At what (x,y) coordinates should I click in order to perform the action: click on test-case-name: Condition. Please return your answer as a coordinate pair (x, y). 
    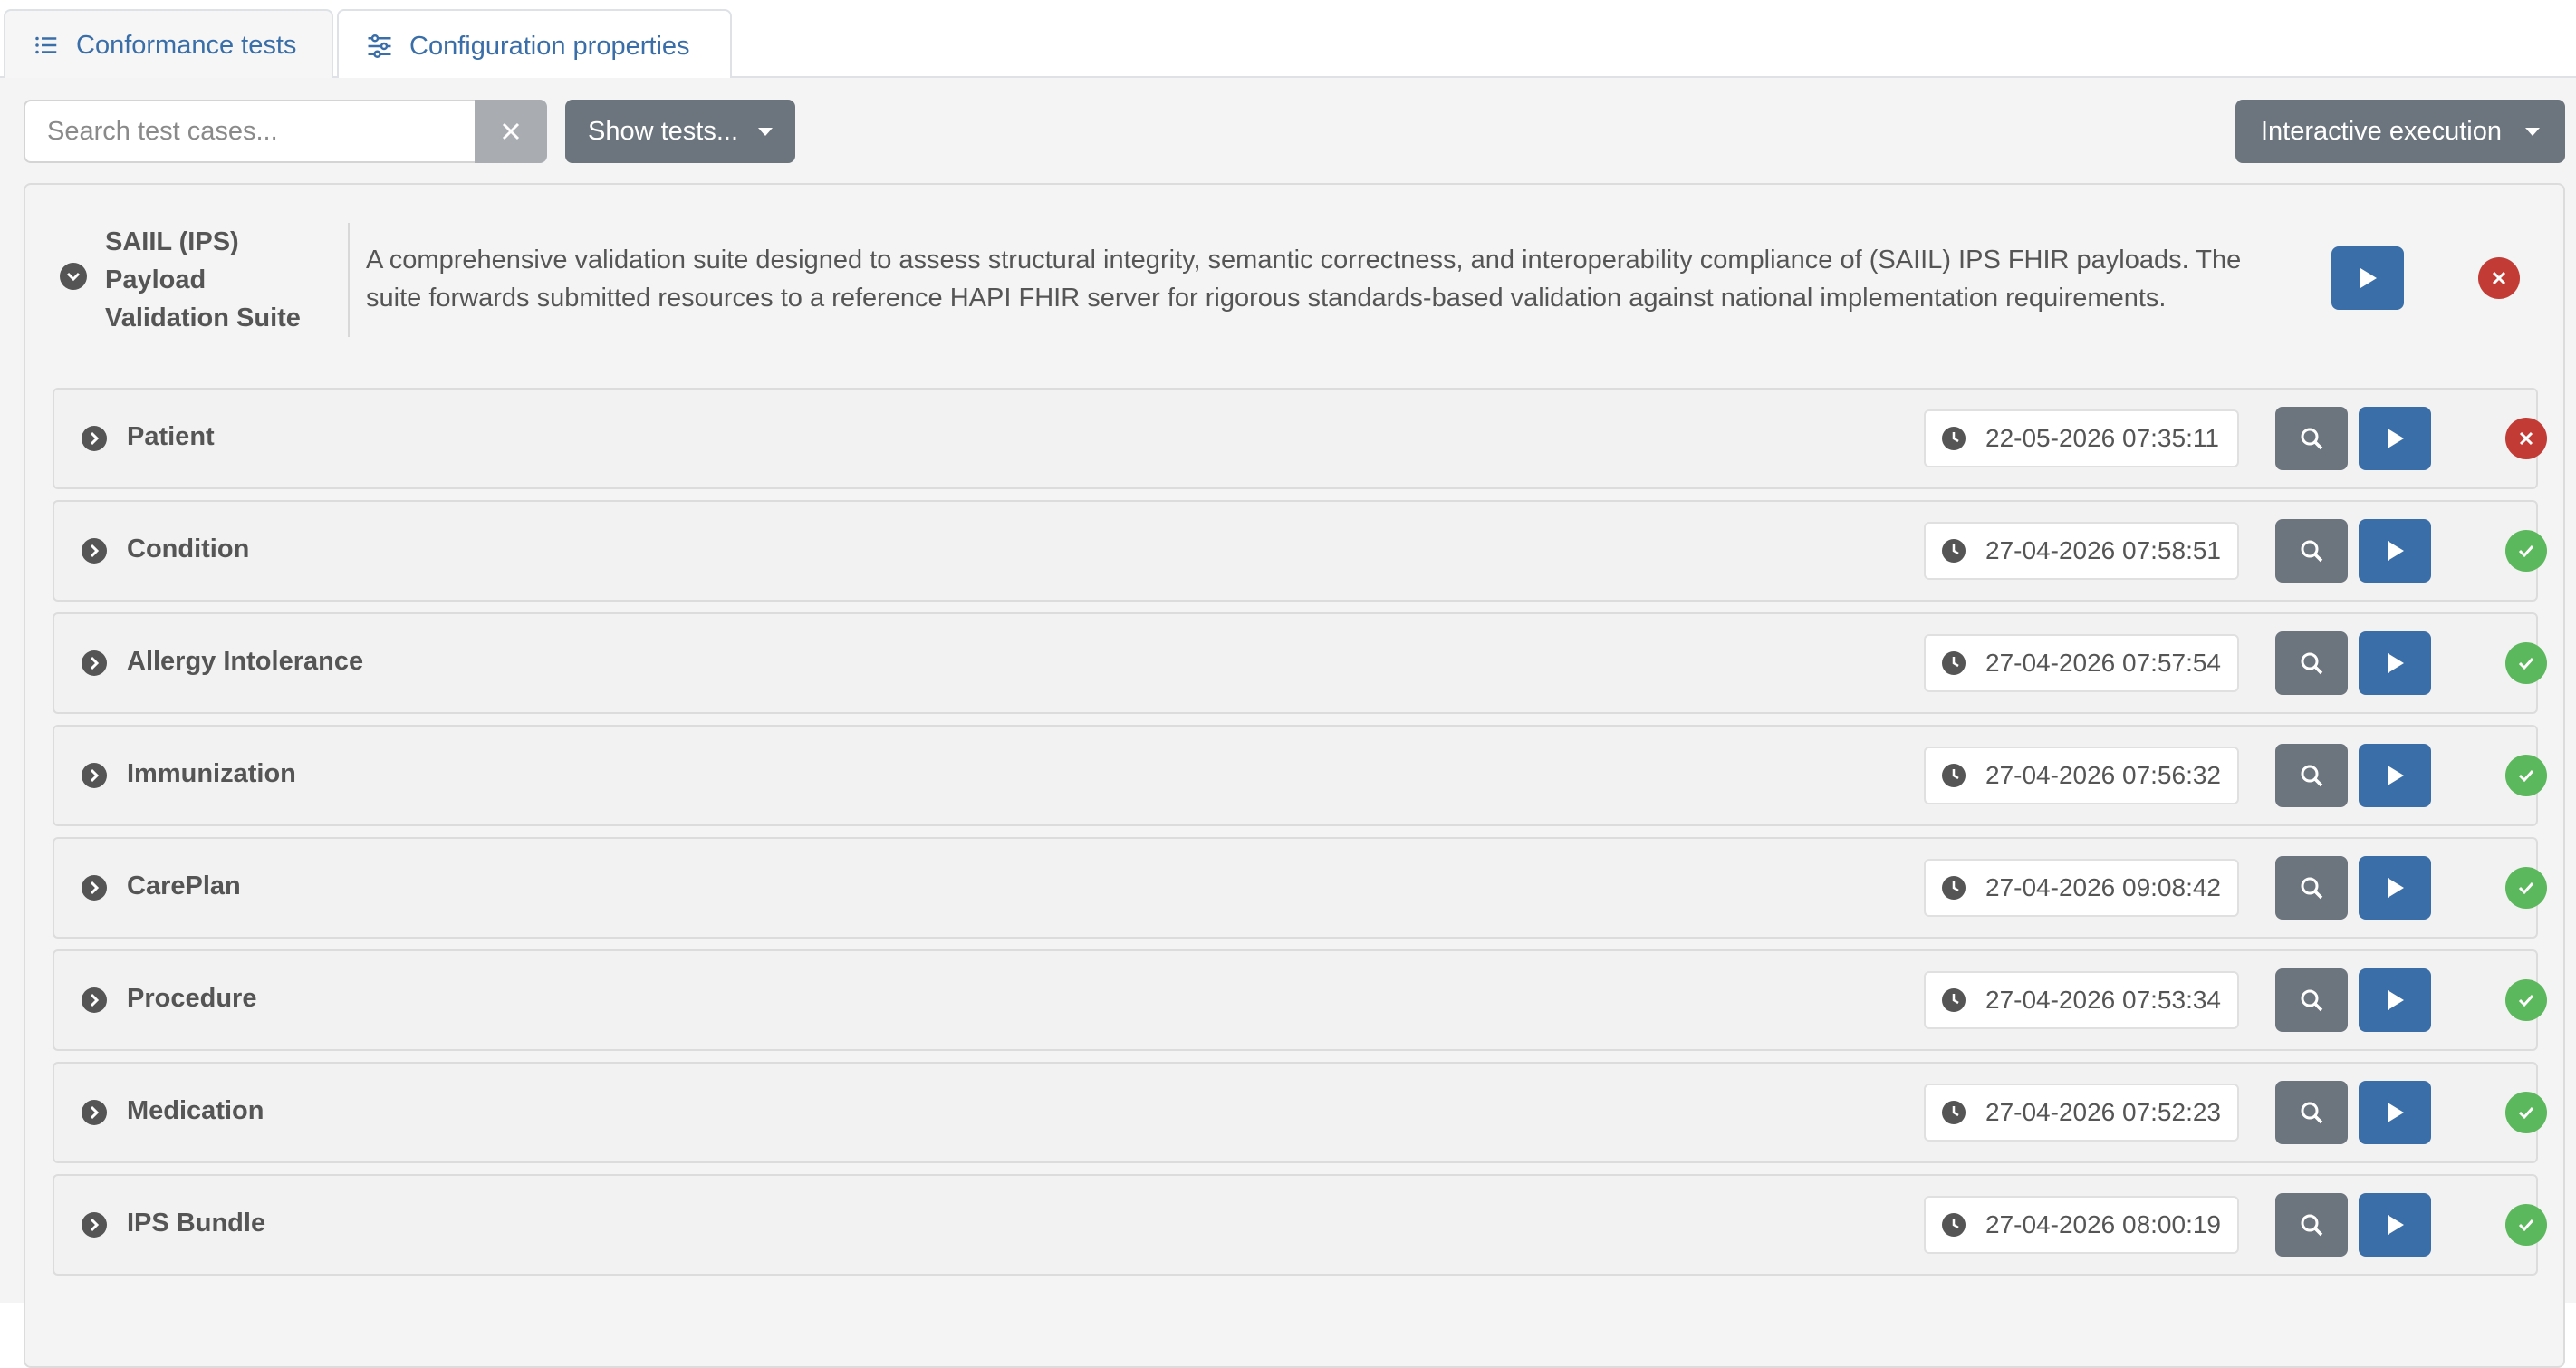
    Looking at the image, I should click on (188, 549).